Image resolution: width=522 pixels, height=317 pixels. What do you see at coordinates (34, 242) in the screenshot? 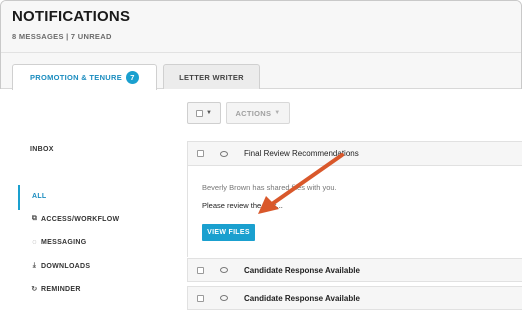
I see `speech-bubble-icon: ◌` at bounding box center [34, 242].